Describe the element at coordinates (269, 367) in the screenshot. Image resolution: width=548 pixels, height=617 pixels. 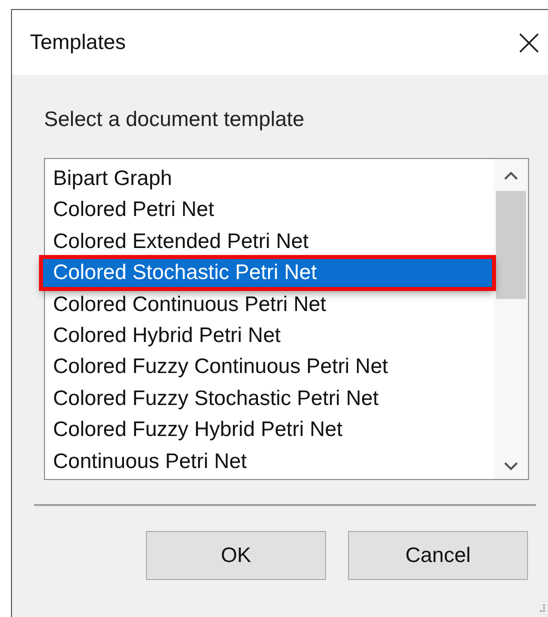
I see `list-item: Colored Fuzzy Continuous Petri Net` at that location.